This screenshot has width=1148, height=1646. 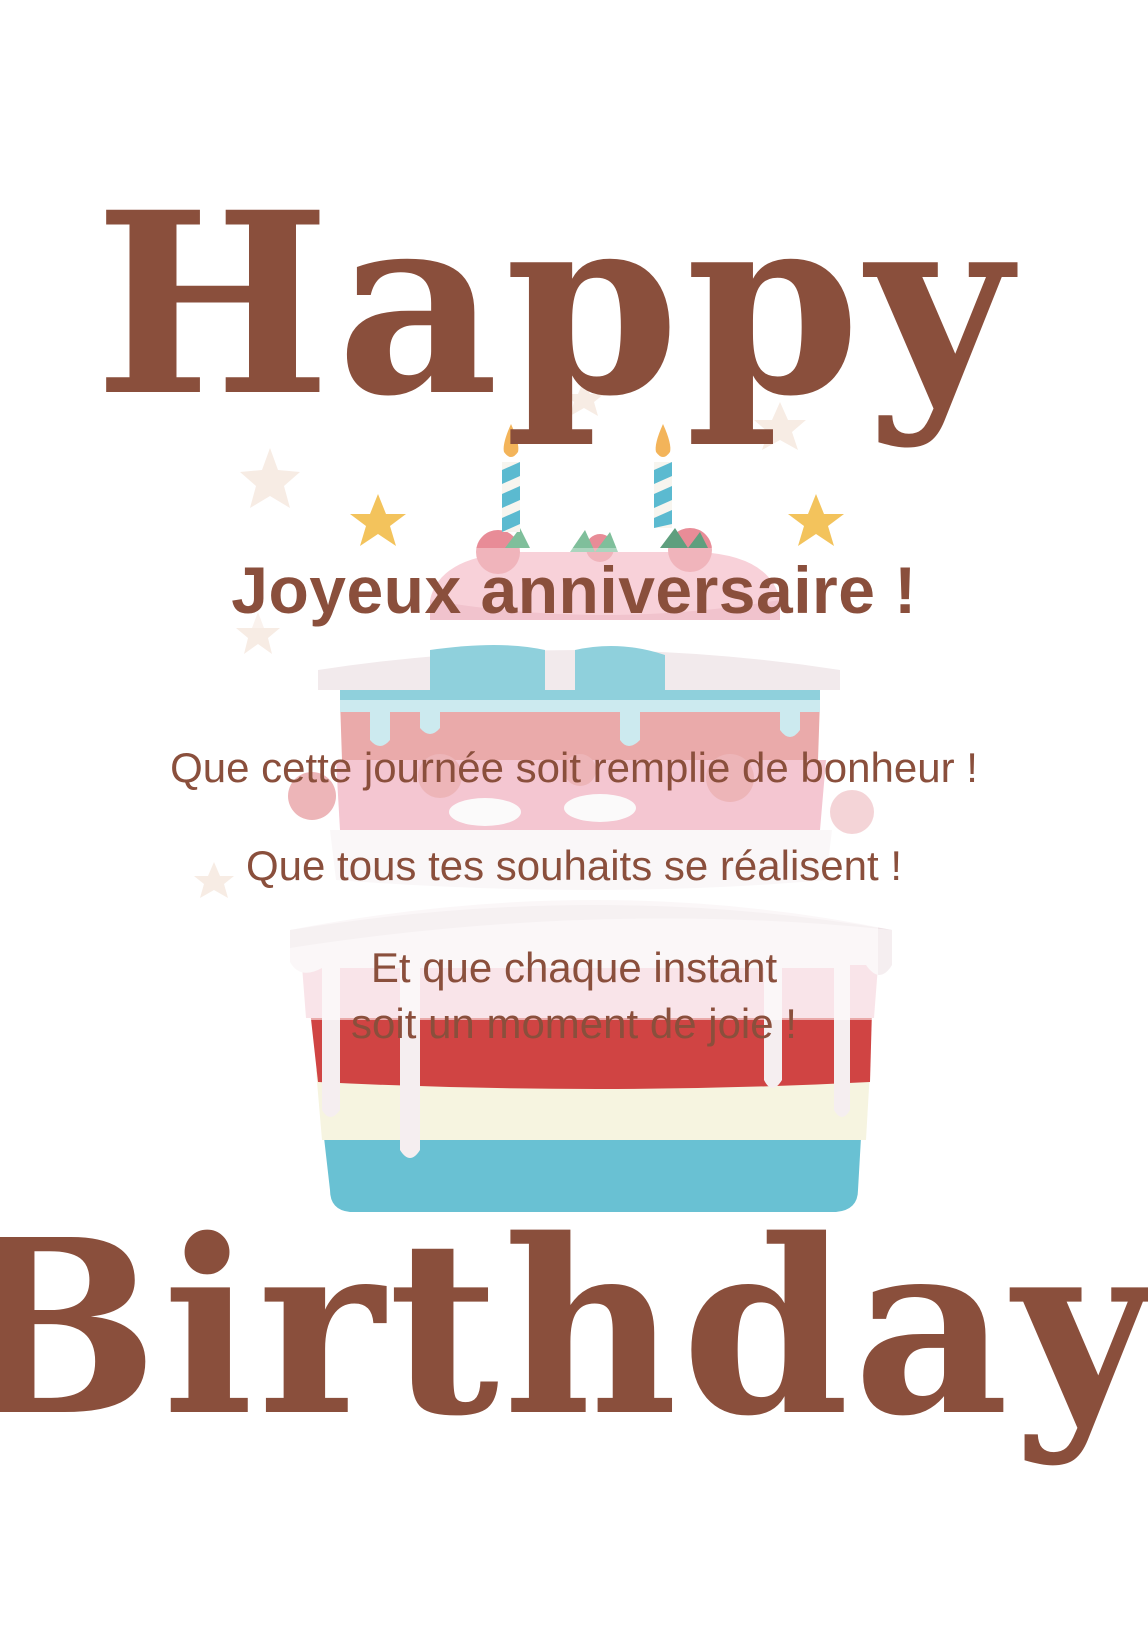 What do you see at coordinates (574, 967) in the screenshot?
I see `message-line: Et que chaque instant` at bounding box center [574, 967].